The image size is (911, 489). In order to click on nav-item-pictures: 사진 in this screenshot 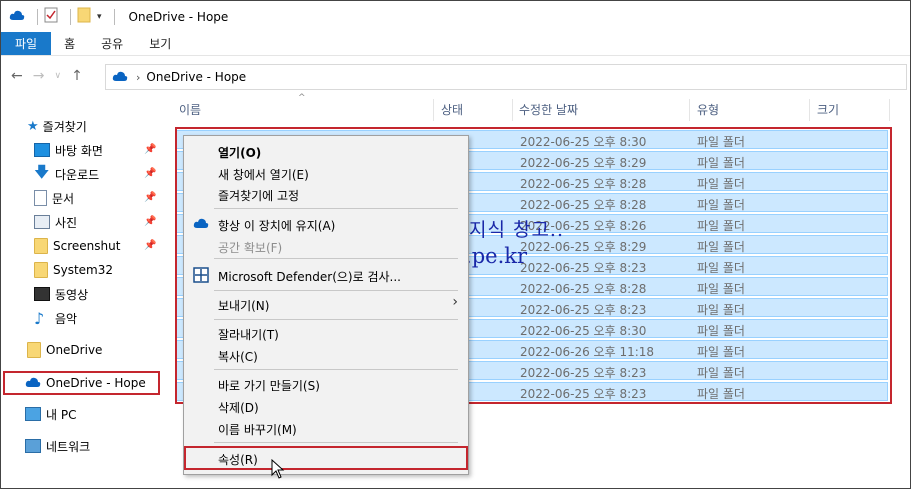, I will do `click(55, 222)`.